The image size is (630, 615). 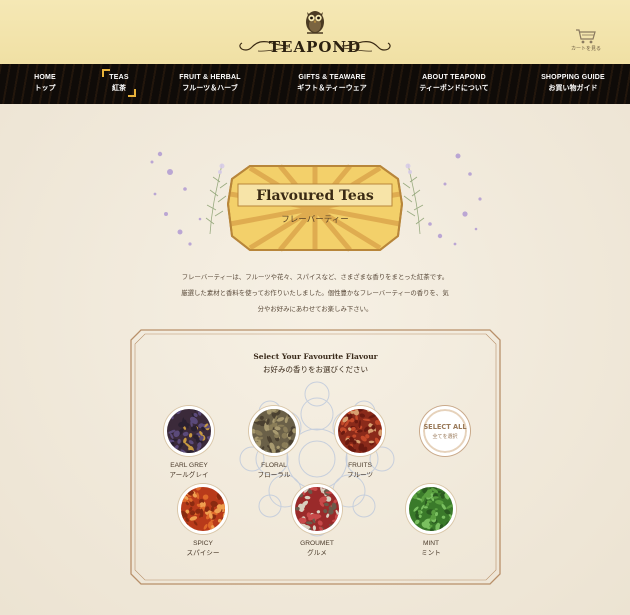 I want to click on flavour-label-en: FRUITS, so click(x=360, y=465).